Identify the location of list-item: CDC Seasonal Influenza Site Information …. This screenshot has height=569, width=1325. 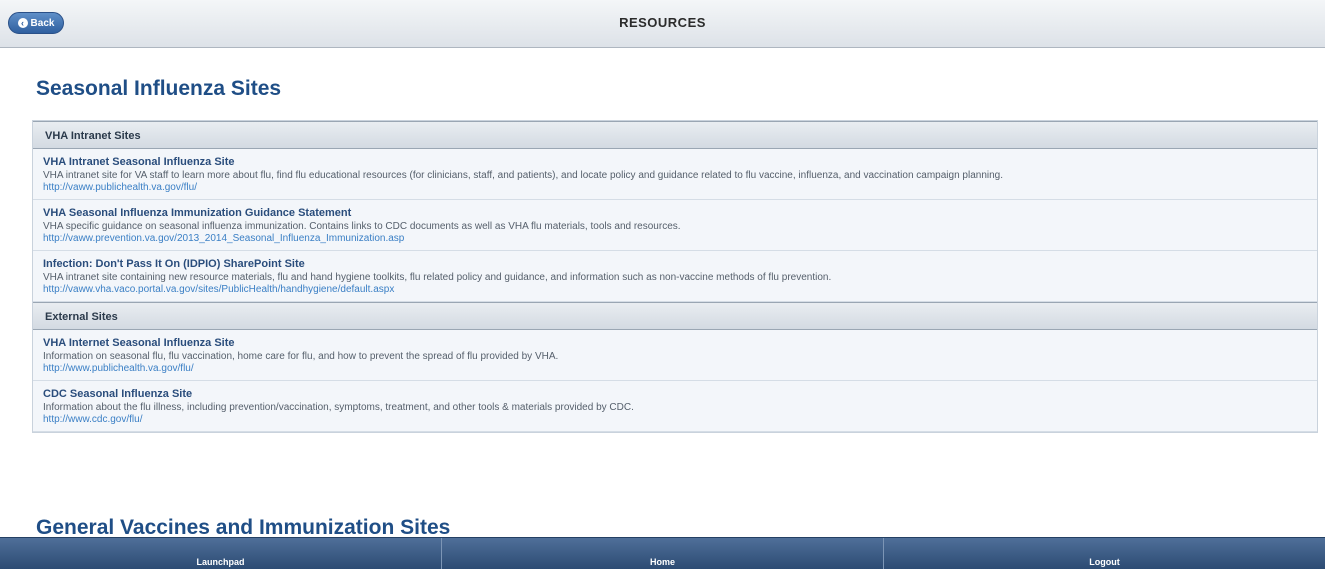
(675, 406).